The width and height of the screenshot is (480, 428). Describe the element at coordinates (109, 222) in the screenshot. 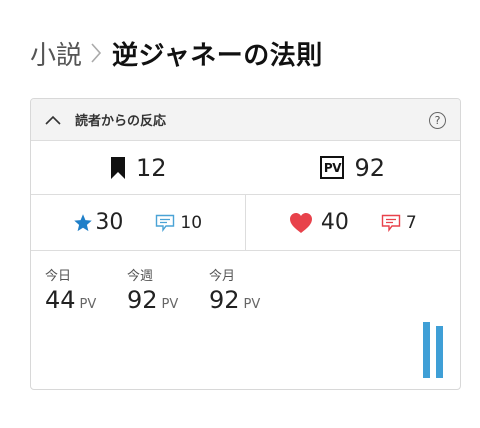

I see `star-value: 30` at that location.